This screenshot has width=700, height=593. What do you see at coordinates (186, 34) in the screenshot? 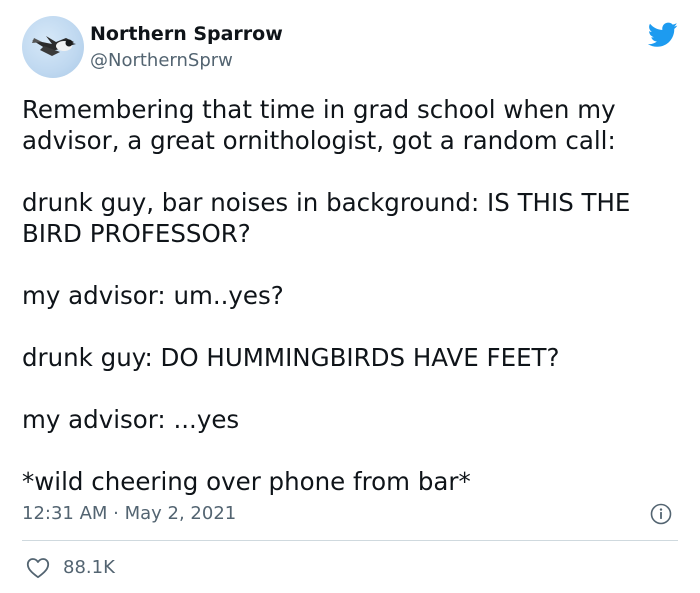
I see `author-display-name: Northern Sparrow` at bounding box center [186, 34].